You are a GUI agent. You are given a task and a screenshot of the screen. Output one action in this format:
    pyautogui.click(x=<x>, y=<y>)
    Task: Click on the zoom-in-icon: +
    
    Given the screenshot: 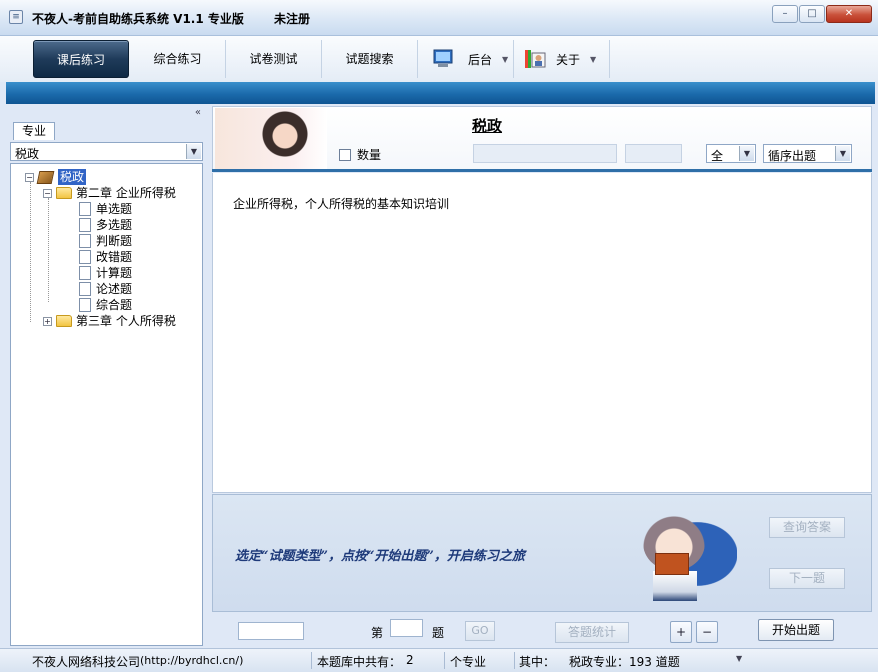 What is the action you would take?
    pyautogui.click(x=681, y=632)
    